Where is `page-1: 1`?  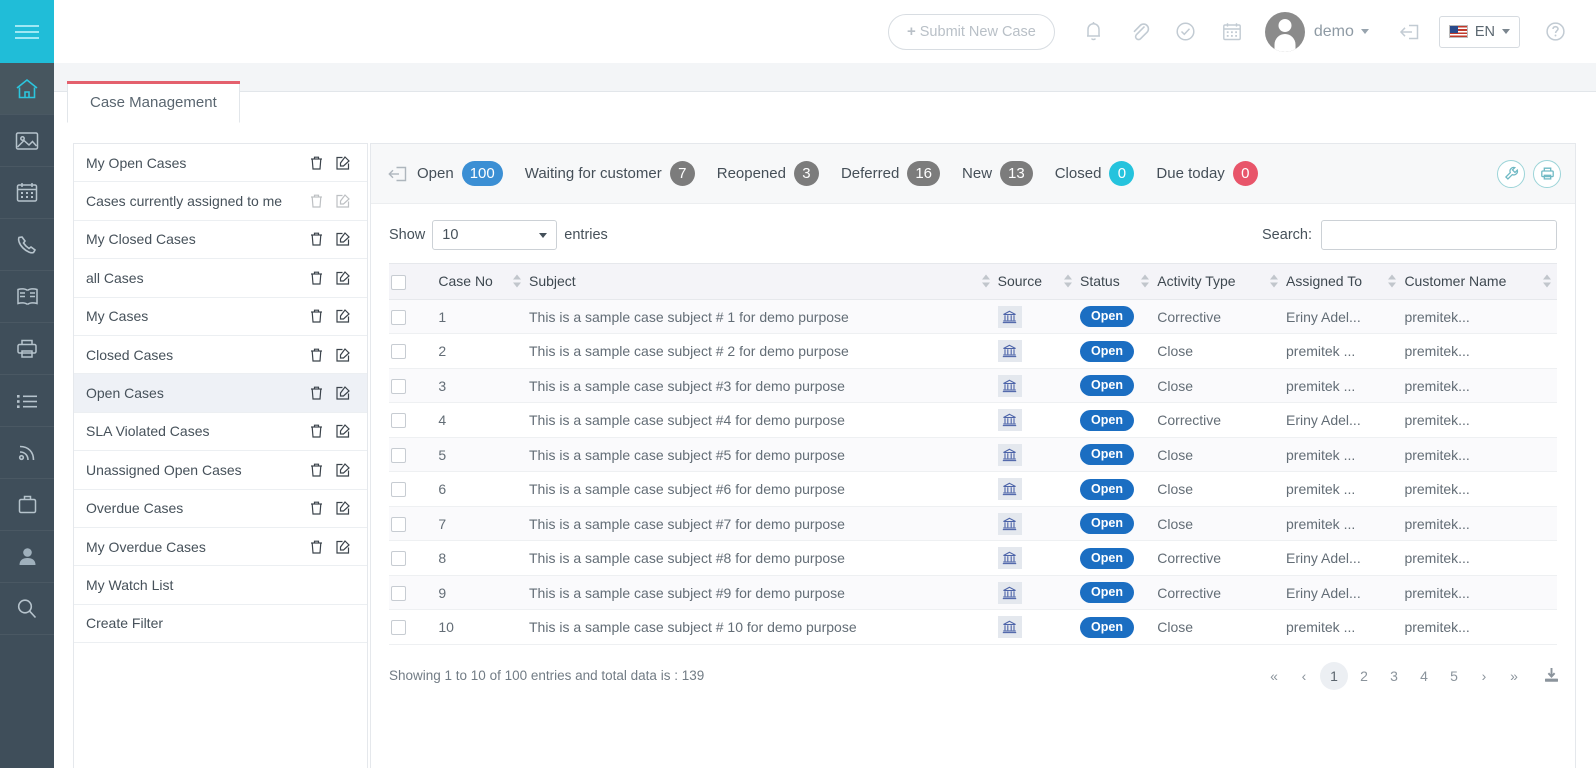 page-1: 1 is located at coordinates (1334, 675).